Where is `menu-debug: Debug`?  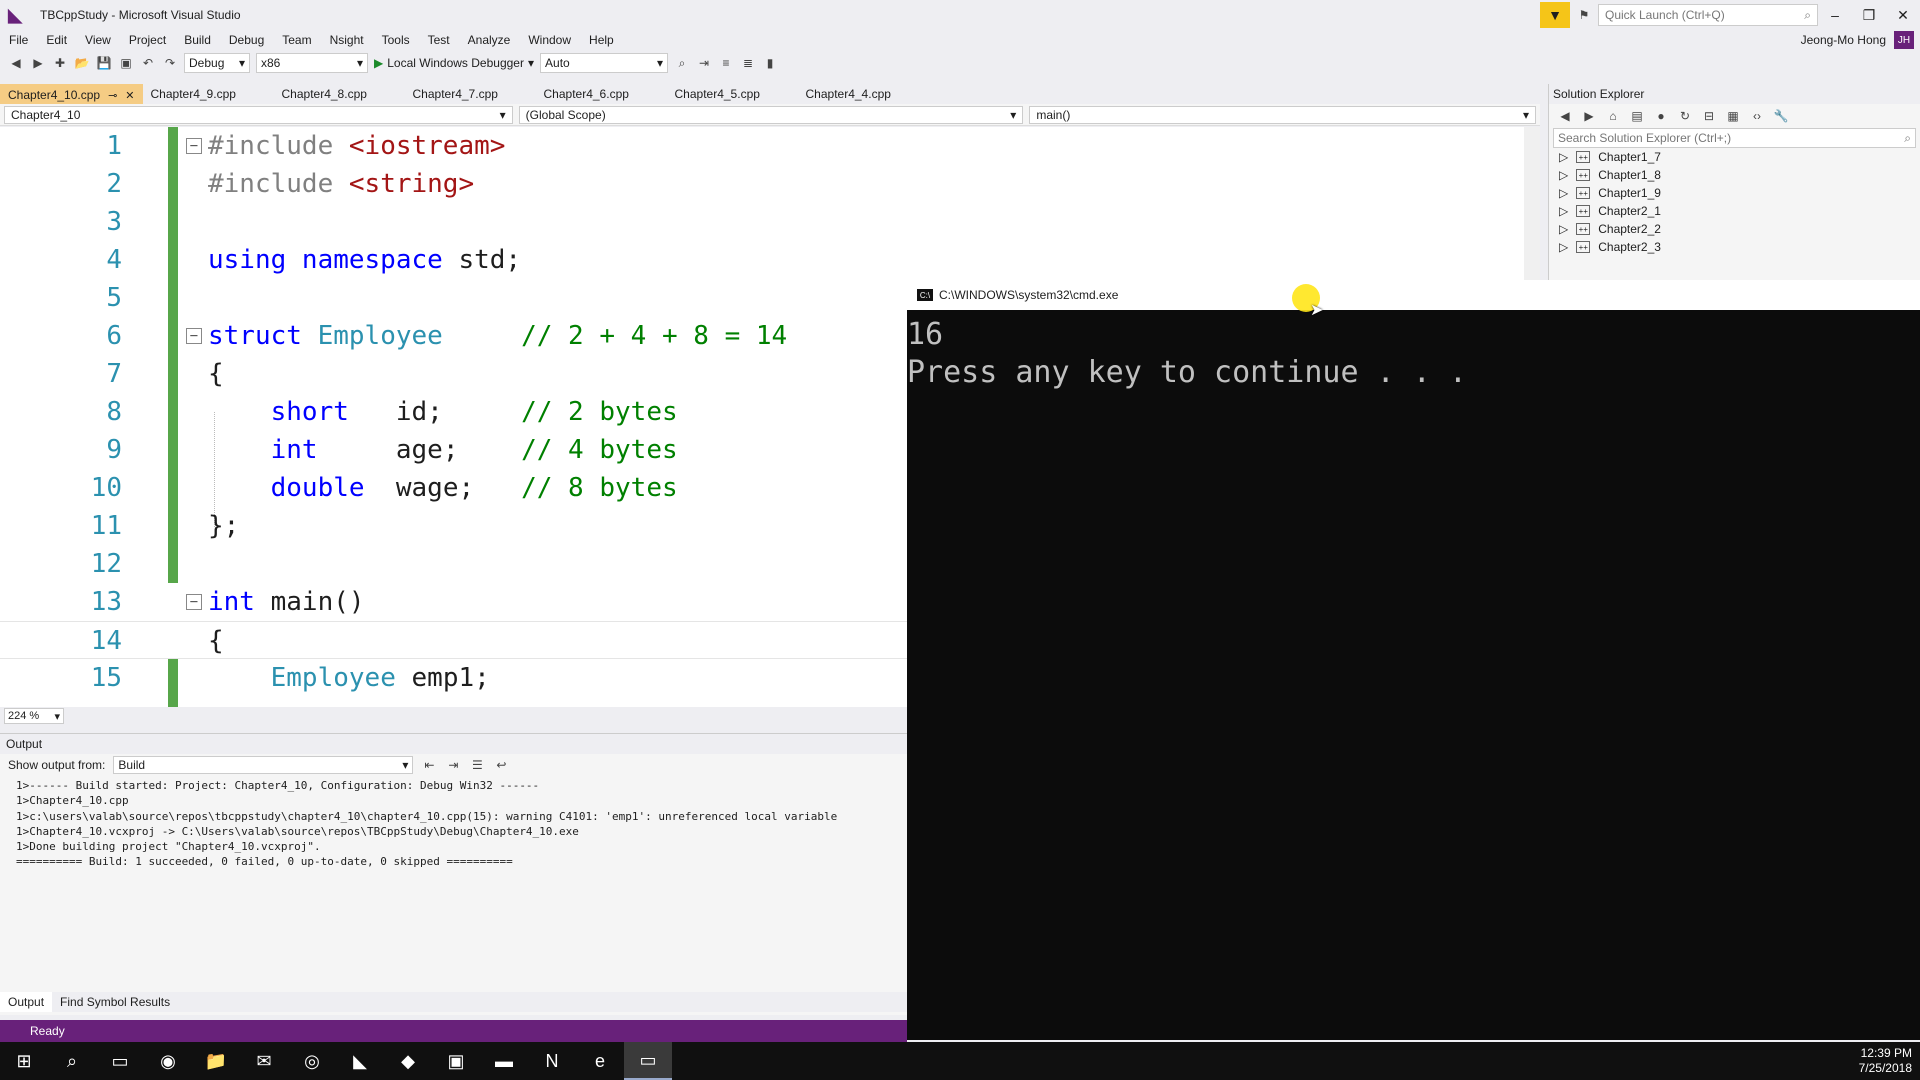
menu-debug: Debug is located at coordinates (246, 40).